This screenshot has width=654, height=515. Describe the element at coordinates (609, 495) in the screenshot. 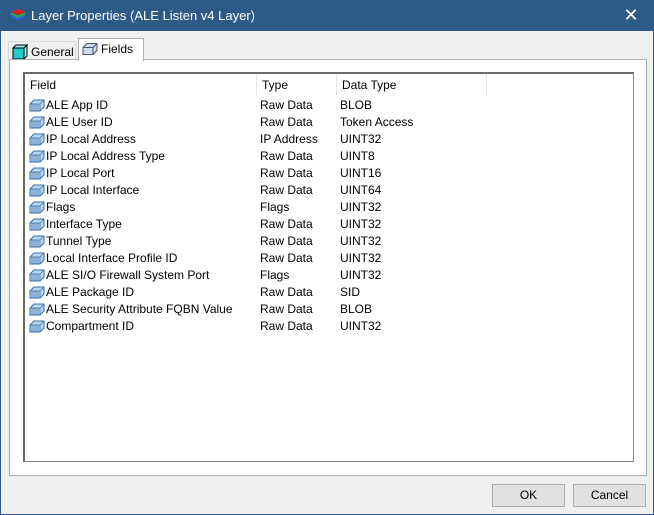

I see `cancel-button: Cancel` at that location.